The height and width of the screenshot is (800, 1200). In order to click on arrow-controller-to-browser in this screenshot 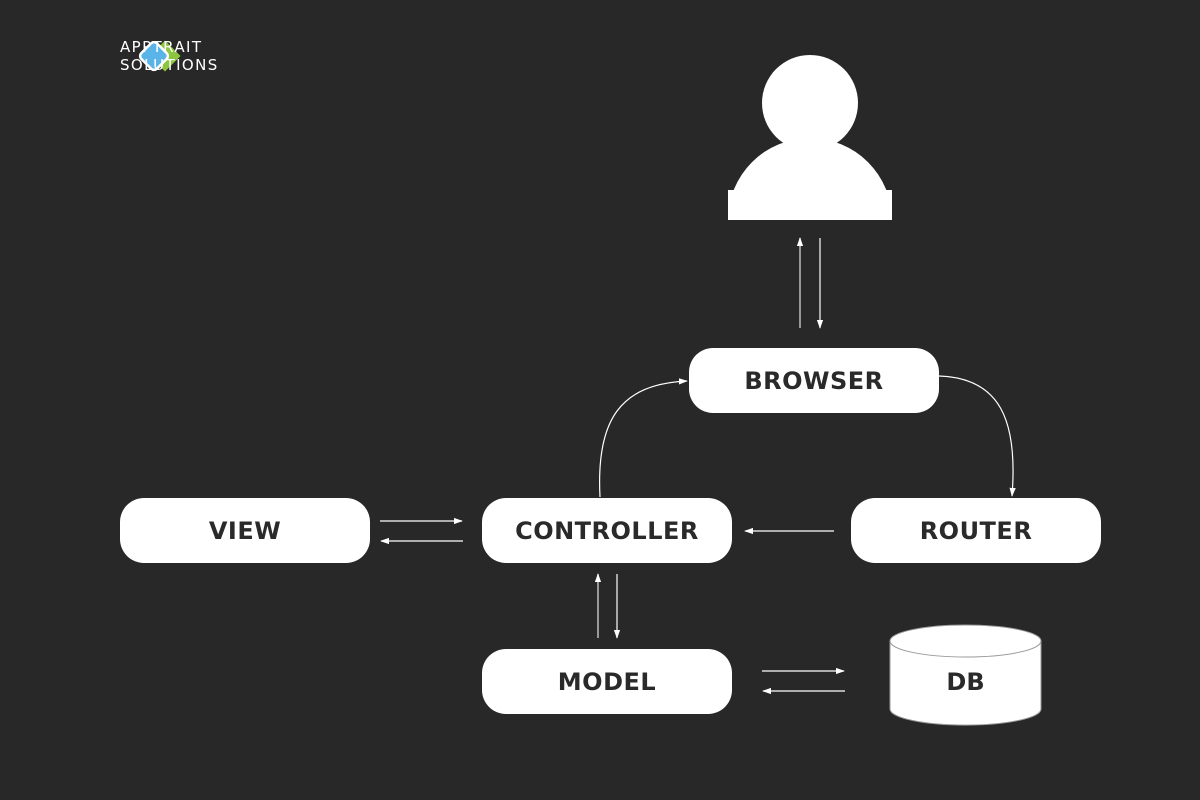, I will do `click(643, 438)`.